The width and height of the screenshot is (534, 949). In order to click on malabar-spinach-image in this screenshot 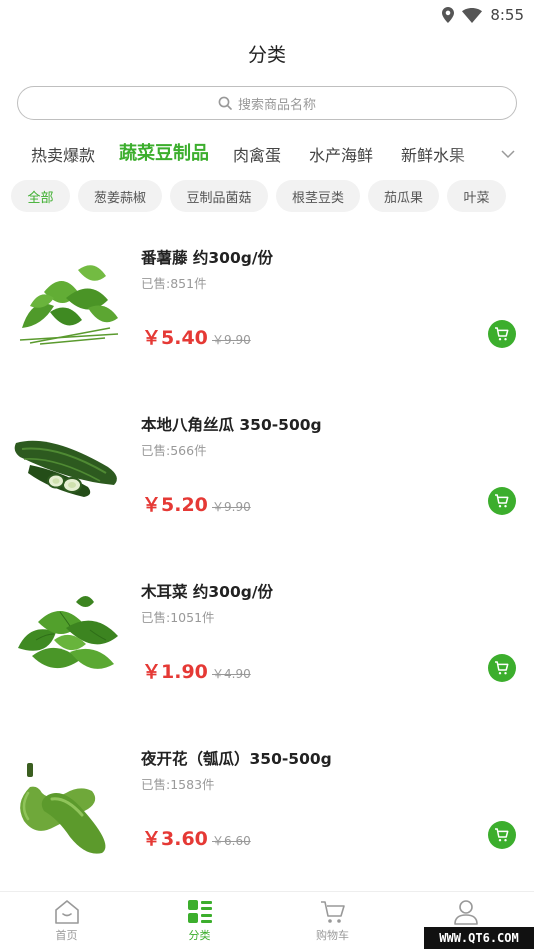, I will do `click(68, 632)`.